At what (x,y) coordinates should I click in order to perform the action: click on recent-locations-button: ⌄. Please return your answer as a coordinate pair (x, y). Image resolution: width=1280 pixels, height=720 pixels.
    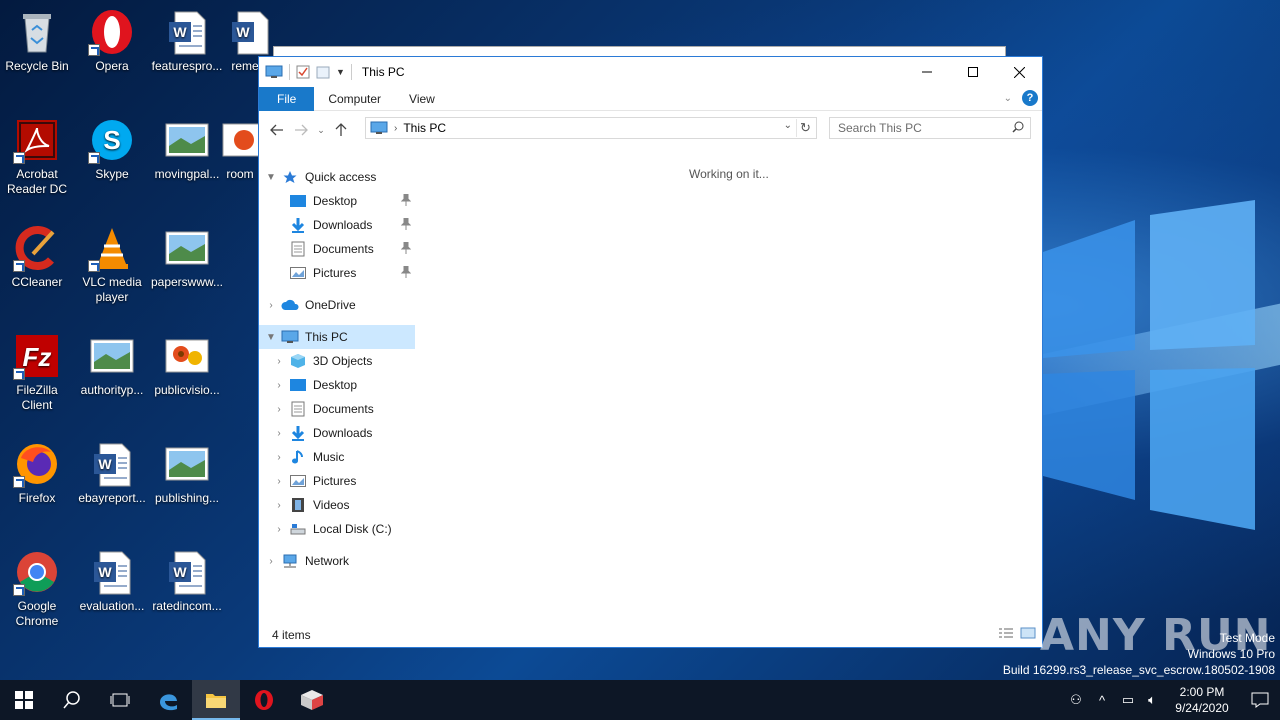
    Looking at the image, I should click on (321, 130).